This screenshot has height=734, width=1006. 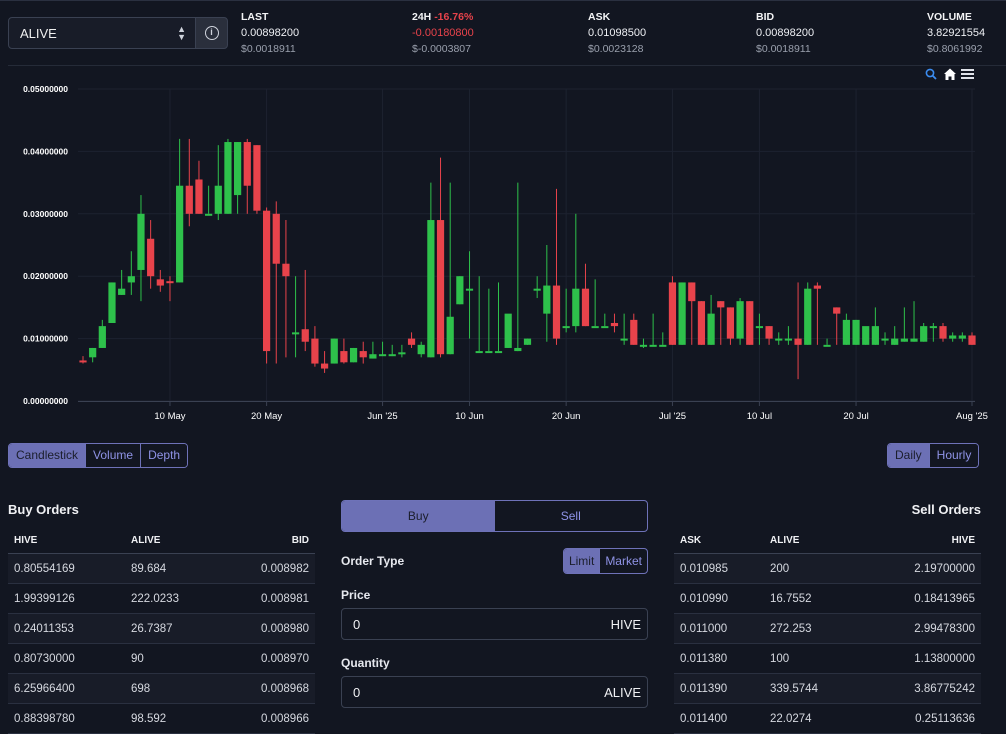 What do you see at coordinates (102, 33) in the screenshot?
I see `token-select: ALIVE ▲ ▼` at bounding box center [102, 33].